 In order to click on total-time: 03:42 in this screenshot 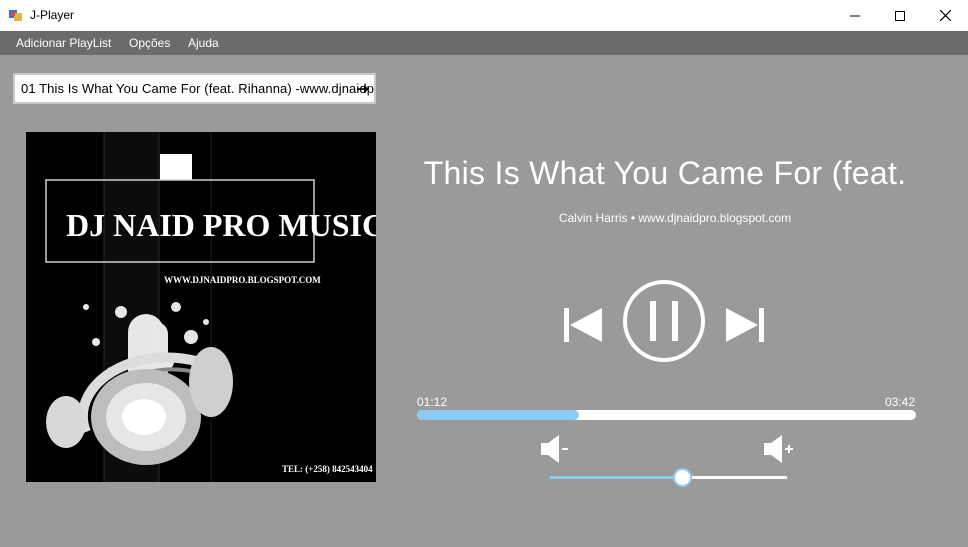, I will do `click(900, 402)`.